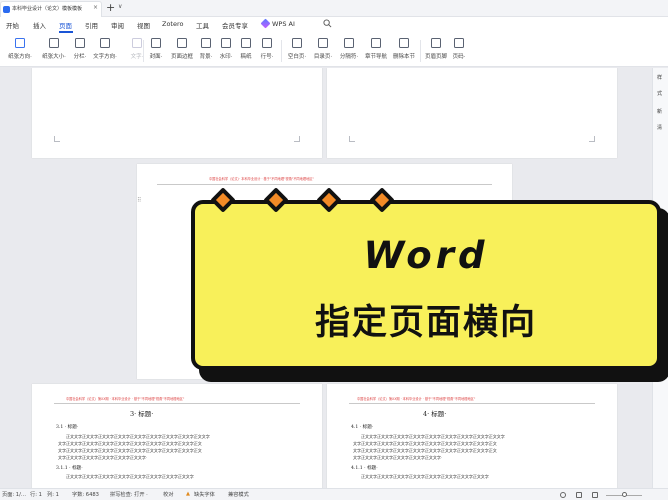 The width and height of the screenshot is (668, 500). What do you see at coordinates (226, 43) in the screenshot?
I see `watermark-icon` at bounding box center [226, 43].